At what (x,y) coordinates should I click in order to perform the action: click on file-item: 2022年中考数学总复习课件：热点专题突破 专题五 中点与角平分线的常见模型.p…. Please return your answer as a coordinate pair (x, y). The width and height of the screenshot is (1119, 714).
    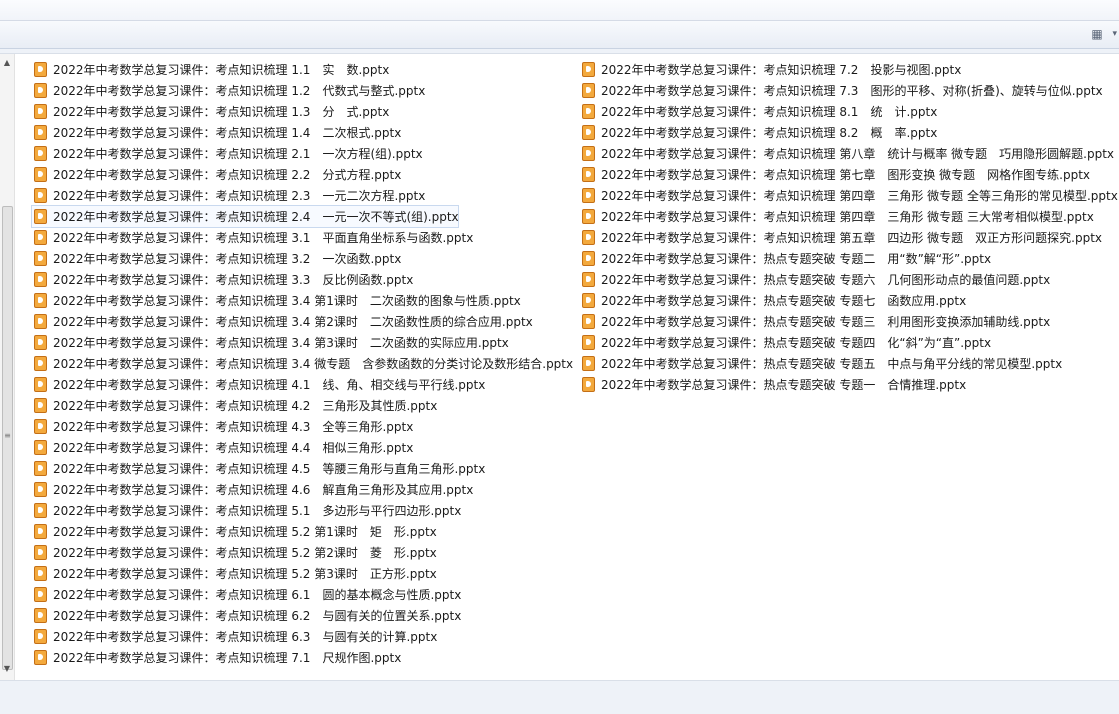
    Looking at the image, I should click on (849, 363).